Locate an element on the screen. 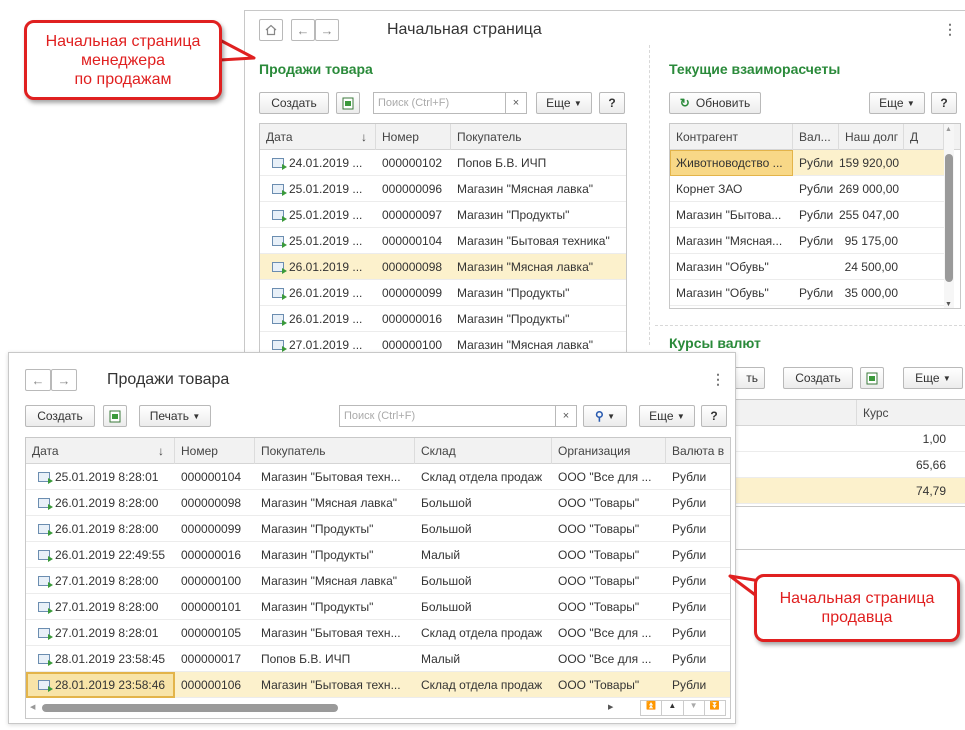 Image resolution: width=965 pixels, height=730 pixels. column-our-debt: Наш долг is located at coordinates (871, 137).